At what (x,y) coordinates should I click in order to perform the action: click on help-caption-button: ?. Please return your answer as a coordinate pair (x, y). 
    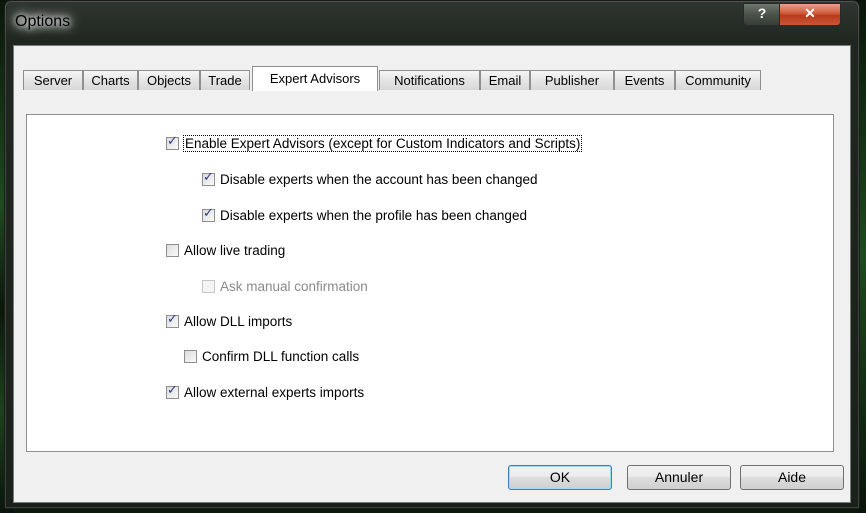
    Looking at the image, I should click on (762, 14).